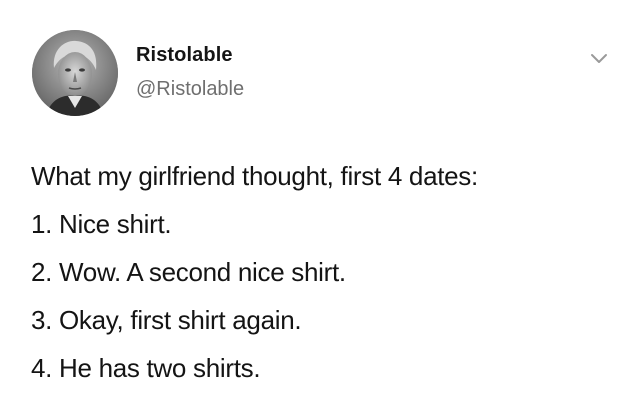 The image size is (640, 416). Describe the element at coordinates (188, 272) in the screenshot. I see `tweet-line: 2. Wow. A second nice shirt.` at that location.